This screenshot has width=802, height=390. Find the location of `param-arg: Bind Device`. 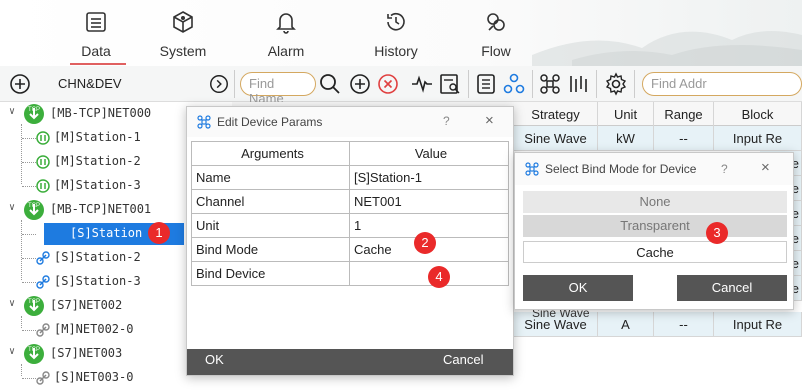

param-arg: Bind Device is located at coordinates (270, 273).